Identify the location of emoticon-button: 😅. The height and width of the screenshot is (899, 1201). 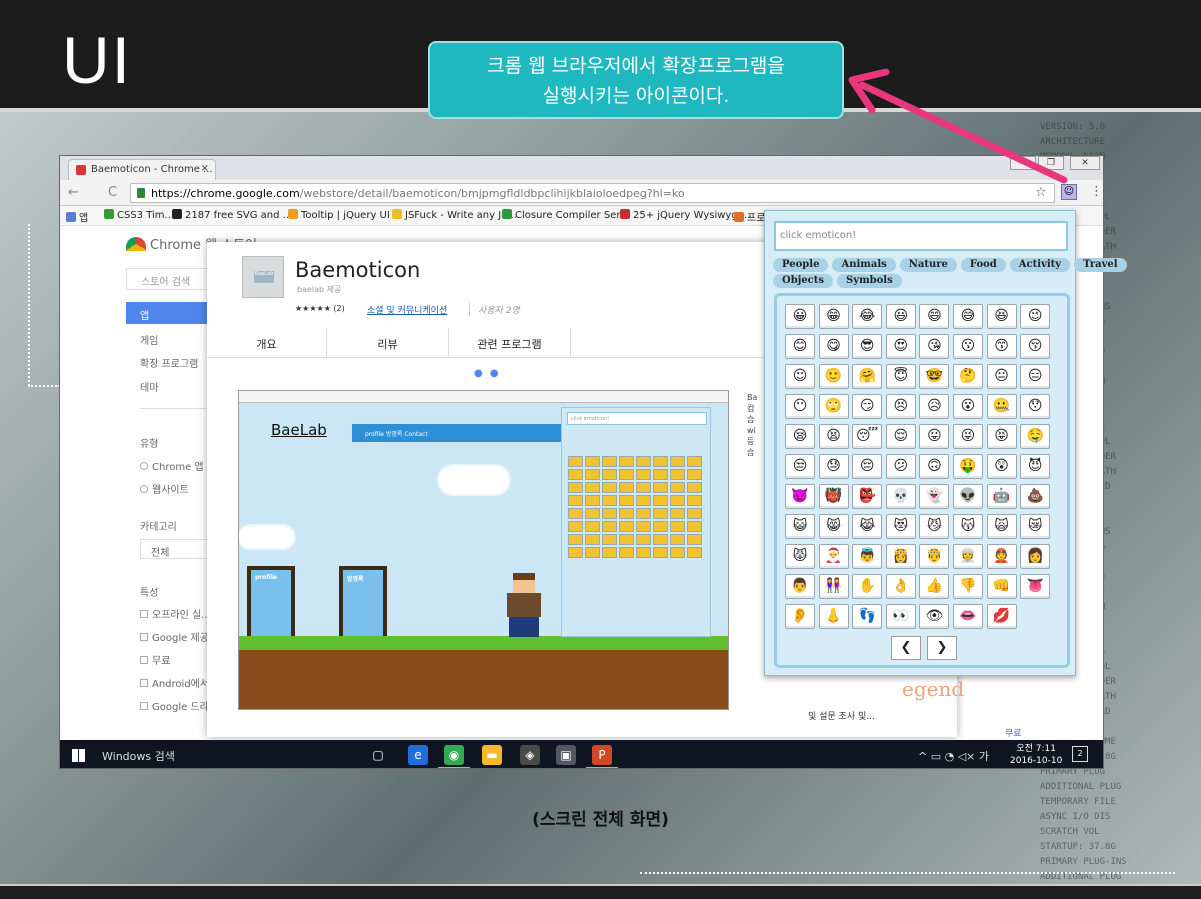
(967, 316).